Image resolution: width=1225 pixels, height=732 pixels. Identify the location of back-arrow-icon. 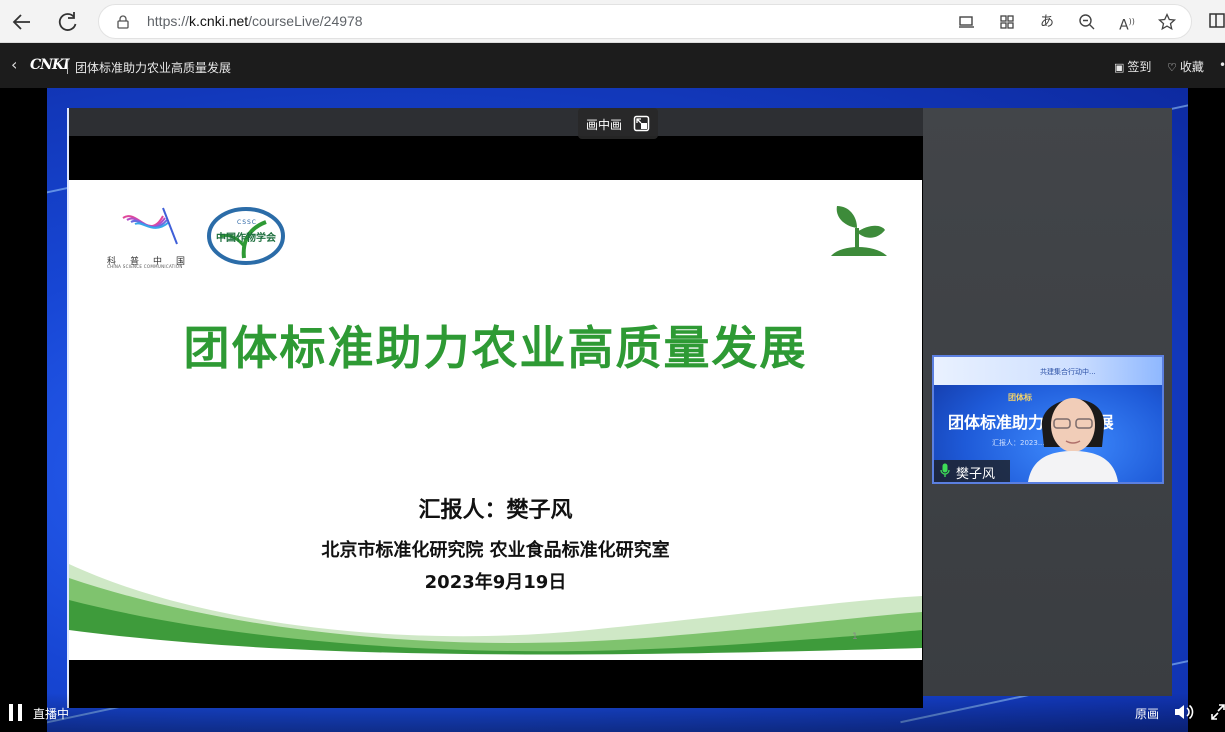
(22, 22).